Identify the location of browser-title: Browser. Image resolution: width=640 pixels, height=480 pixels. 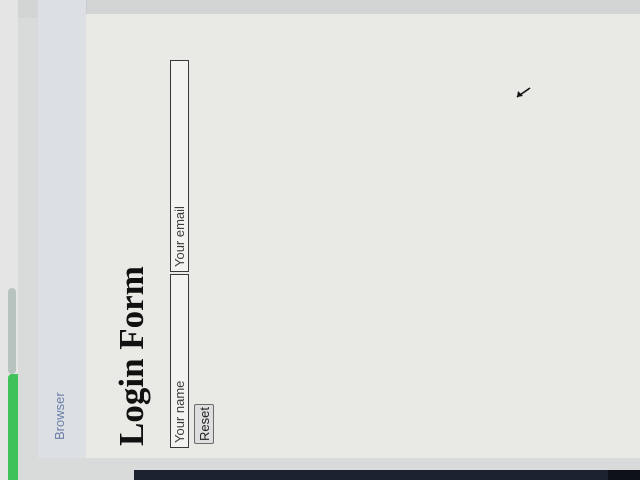
(59, 416).